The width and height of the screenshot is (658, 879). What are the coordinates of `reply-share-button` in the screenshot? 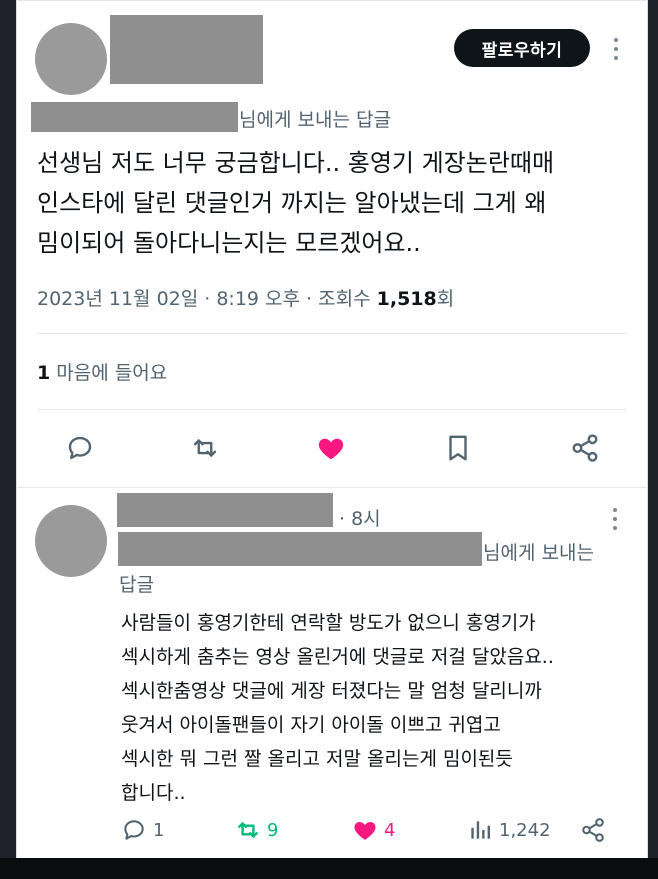 It's located at (593, 830).